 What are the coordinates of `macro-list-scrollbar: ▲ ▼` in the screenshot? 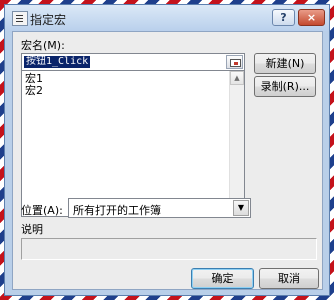 It's located at (236, 143).